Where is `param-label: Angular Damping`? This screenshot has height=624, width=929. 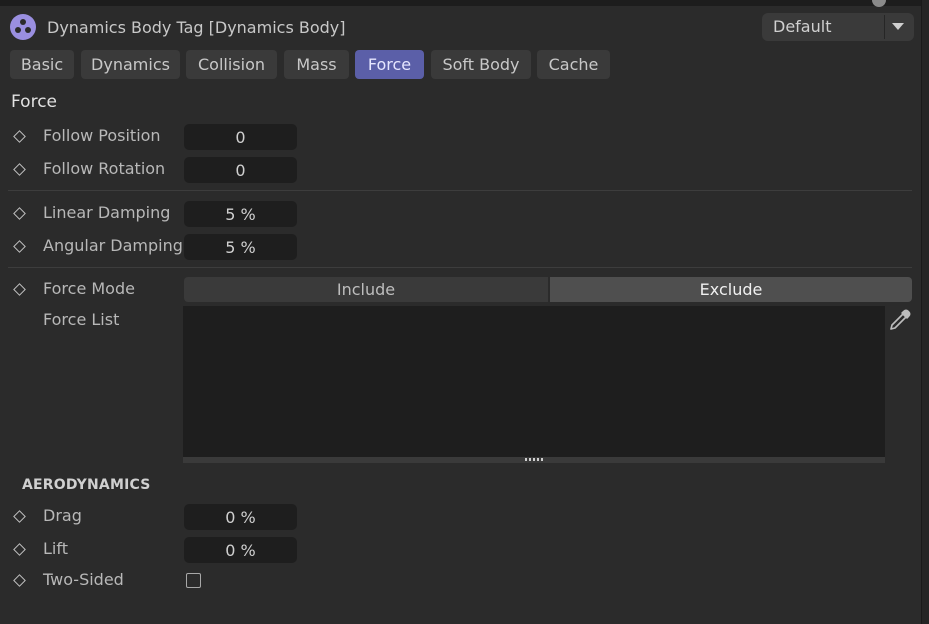 param-label: Angular Damping is located at coordinates (113, 245).